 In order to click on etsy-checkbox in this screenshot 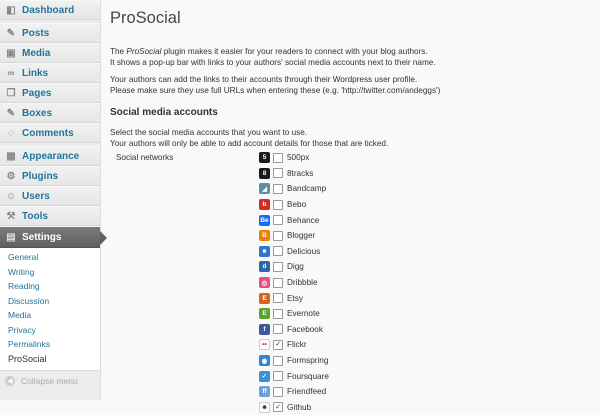, I will do `click(278, 298)`.